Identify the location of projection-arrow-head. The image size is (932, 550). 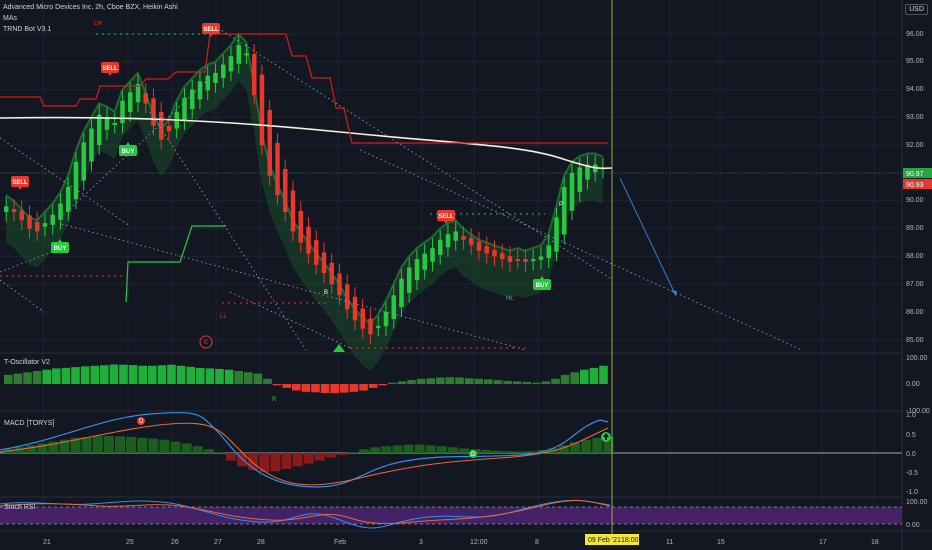
(674, 293).